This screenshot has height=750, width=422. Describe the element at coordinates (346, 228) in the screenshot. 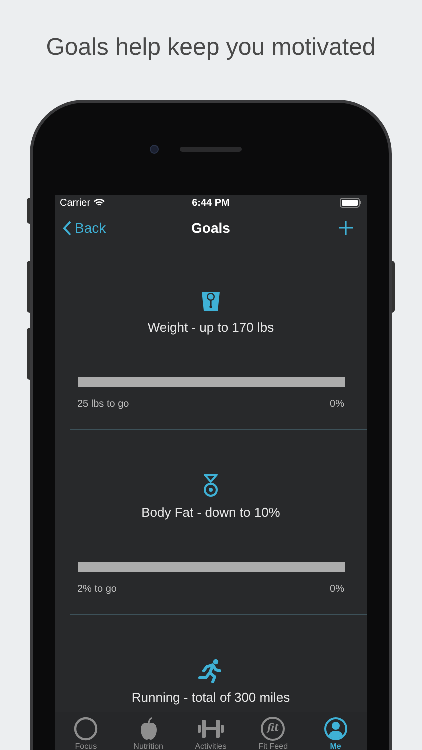

I see `add-icon` at that location.